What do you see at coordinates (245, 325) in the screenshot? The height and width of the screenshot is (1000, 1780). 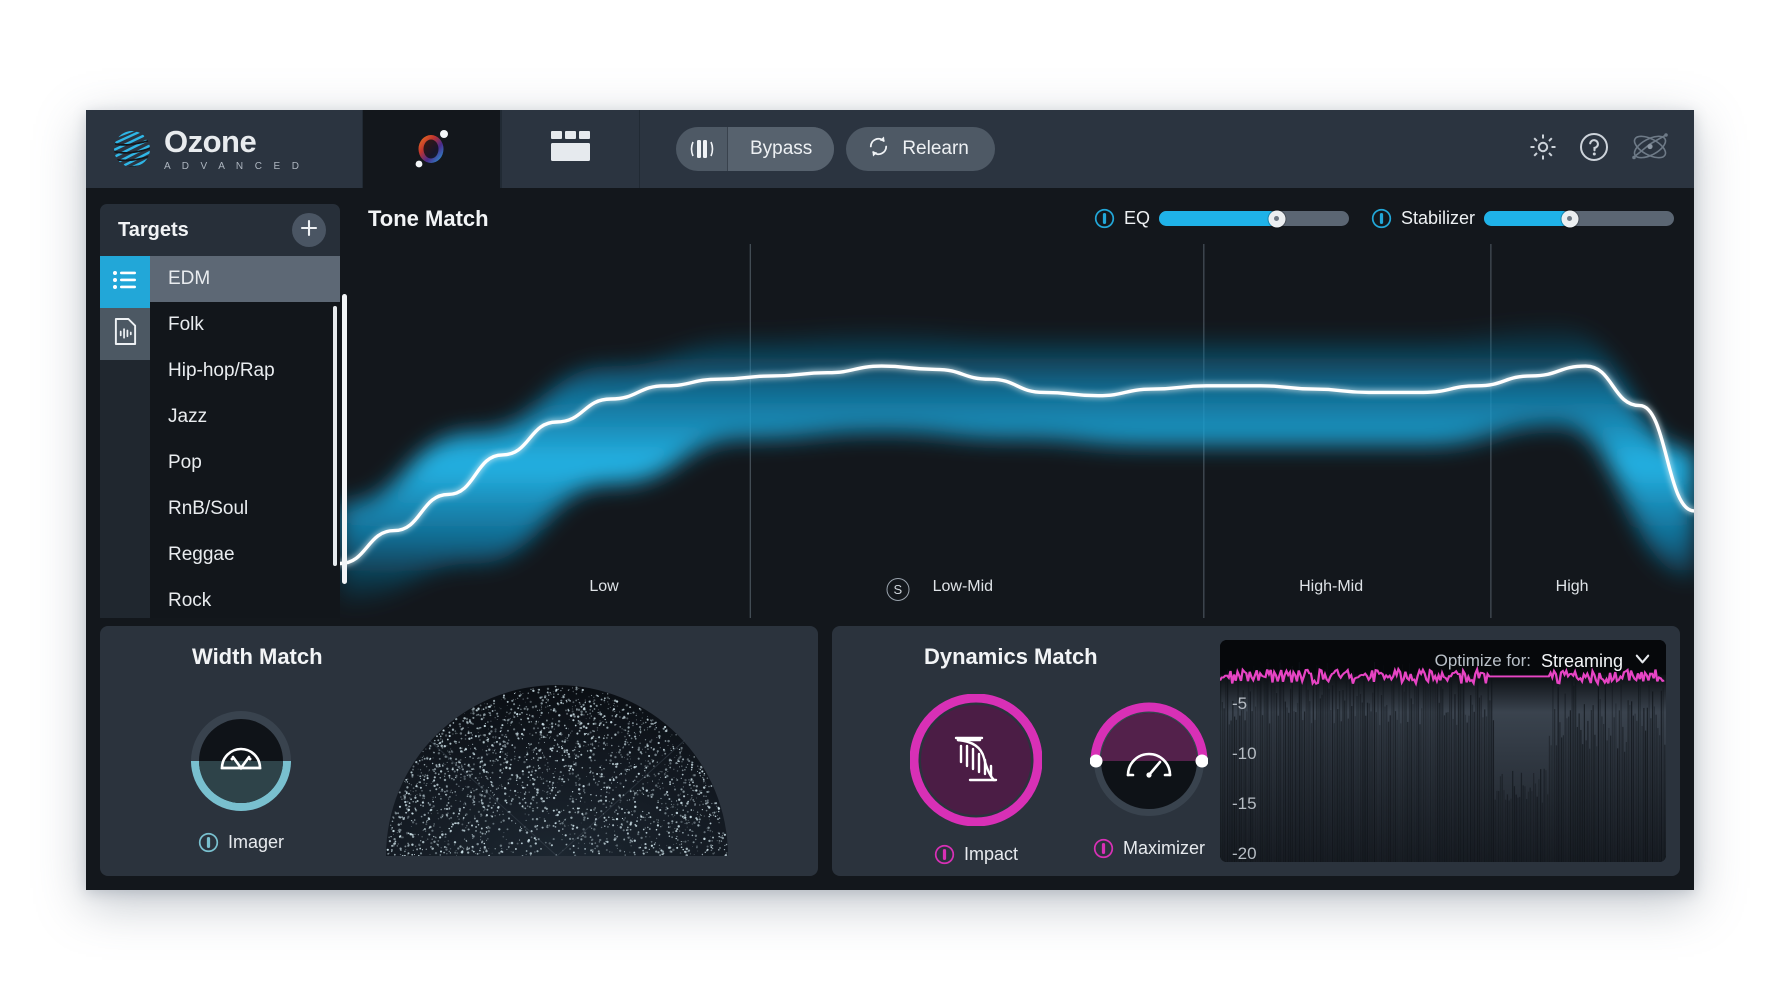 I see `target-item-folk: Folk` at bounding box center [245, 325].